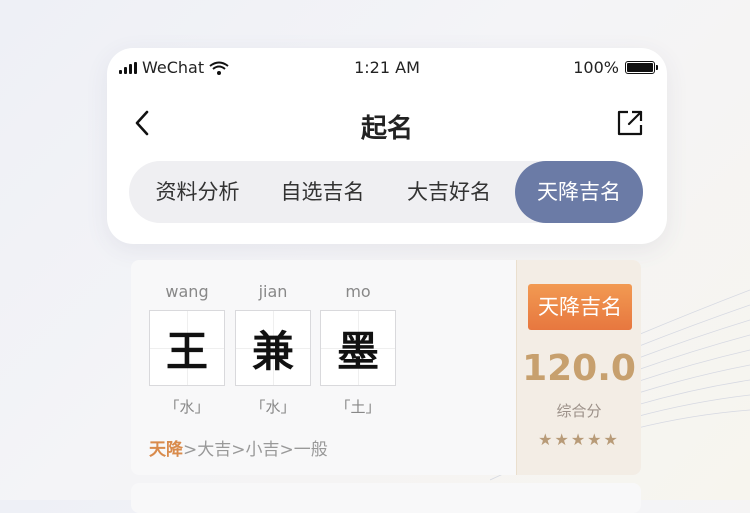 This screenshot has height=513, width=750. Describe the element at coordinates (579, 411) in the screenshot. I see `score-label: 综合分` at that location.